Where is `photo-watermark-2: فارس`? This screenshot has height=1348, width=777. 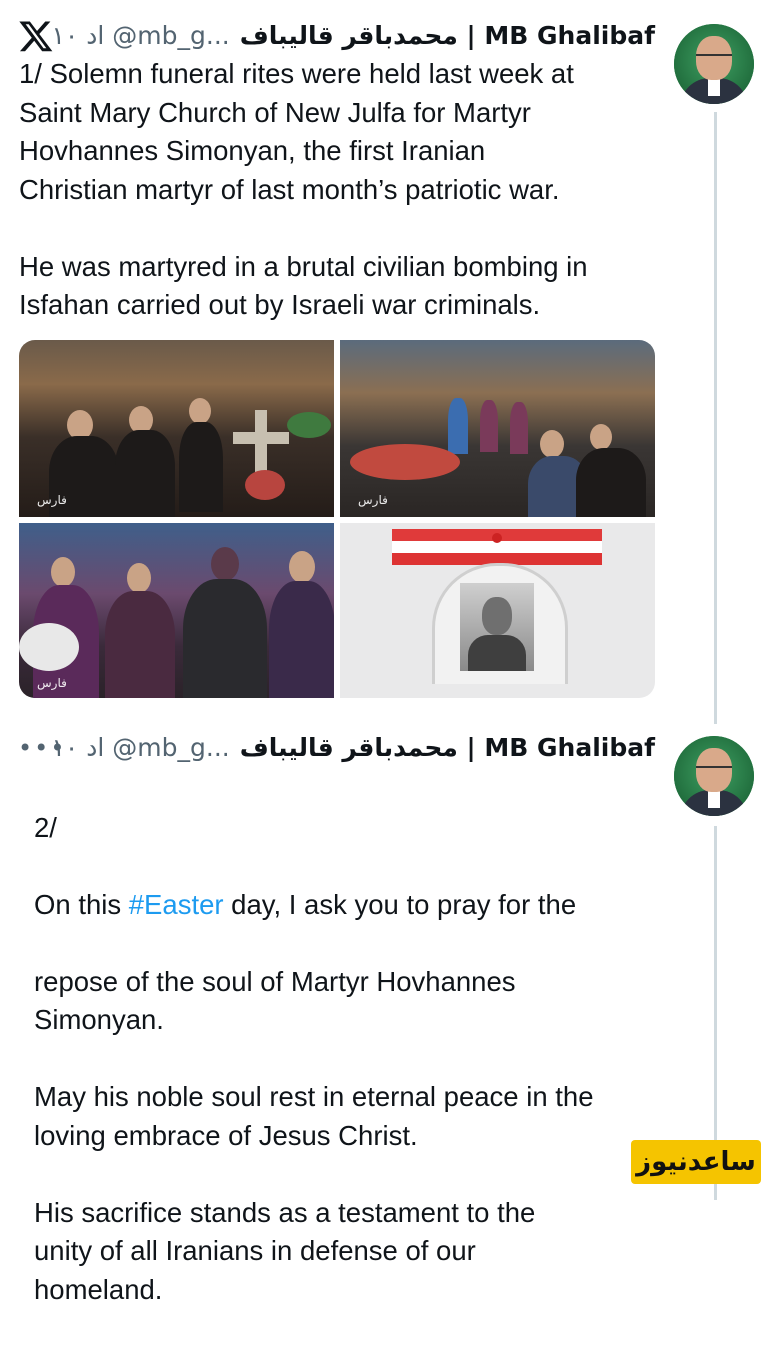 photo-watermark-2: فارس is located at coordinates (373, 500).